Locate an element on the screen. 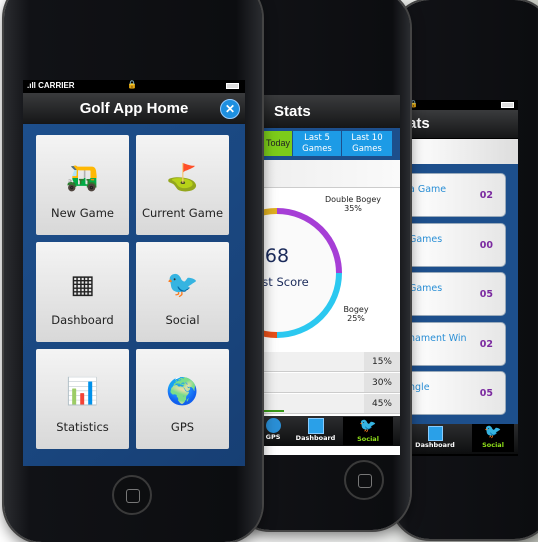  segment-name: Bogey is located at coordinates (356, 309).